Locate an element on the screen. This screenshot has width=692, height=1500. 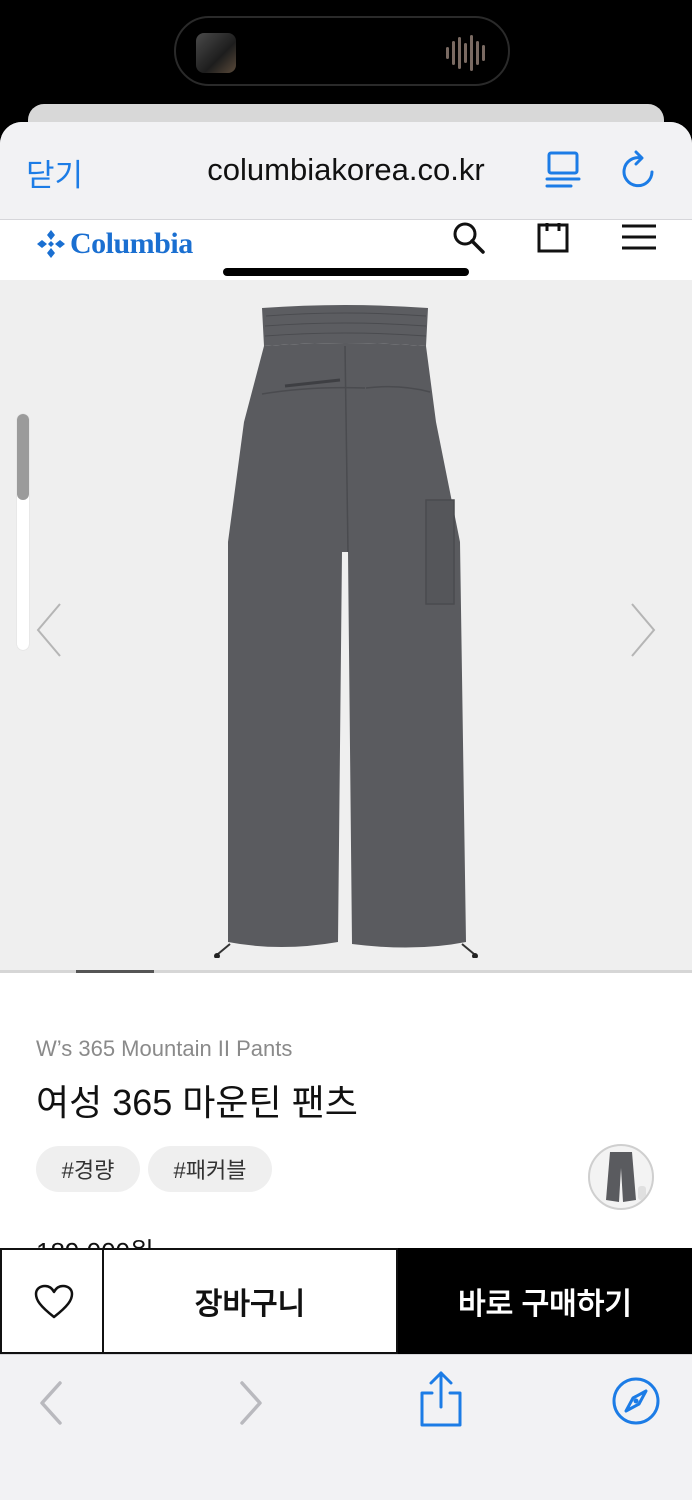
add-to-cart-button: 장바구니 is located at coordinates (251, 1301).